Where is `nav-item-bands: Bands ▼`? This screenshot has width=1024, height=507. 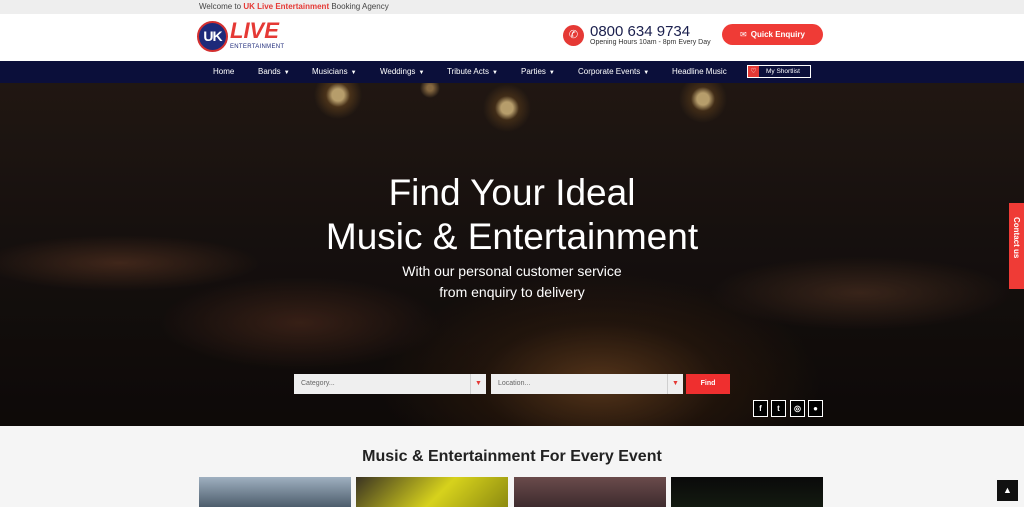 nav-item-bands: Bands ▼ is located at coordinates (274, 72).